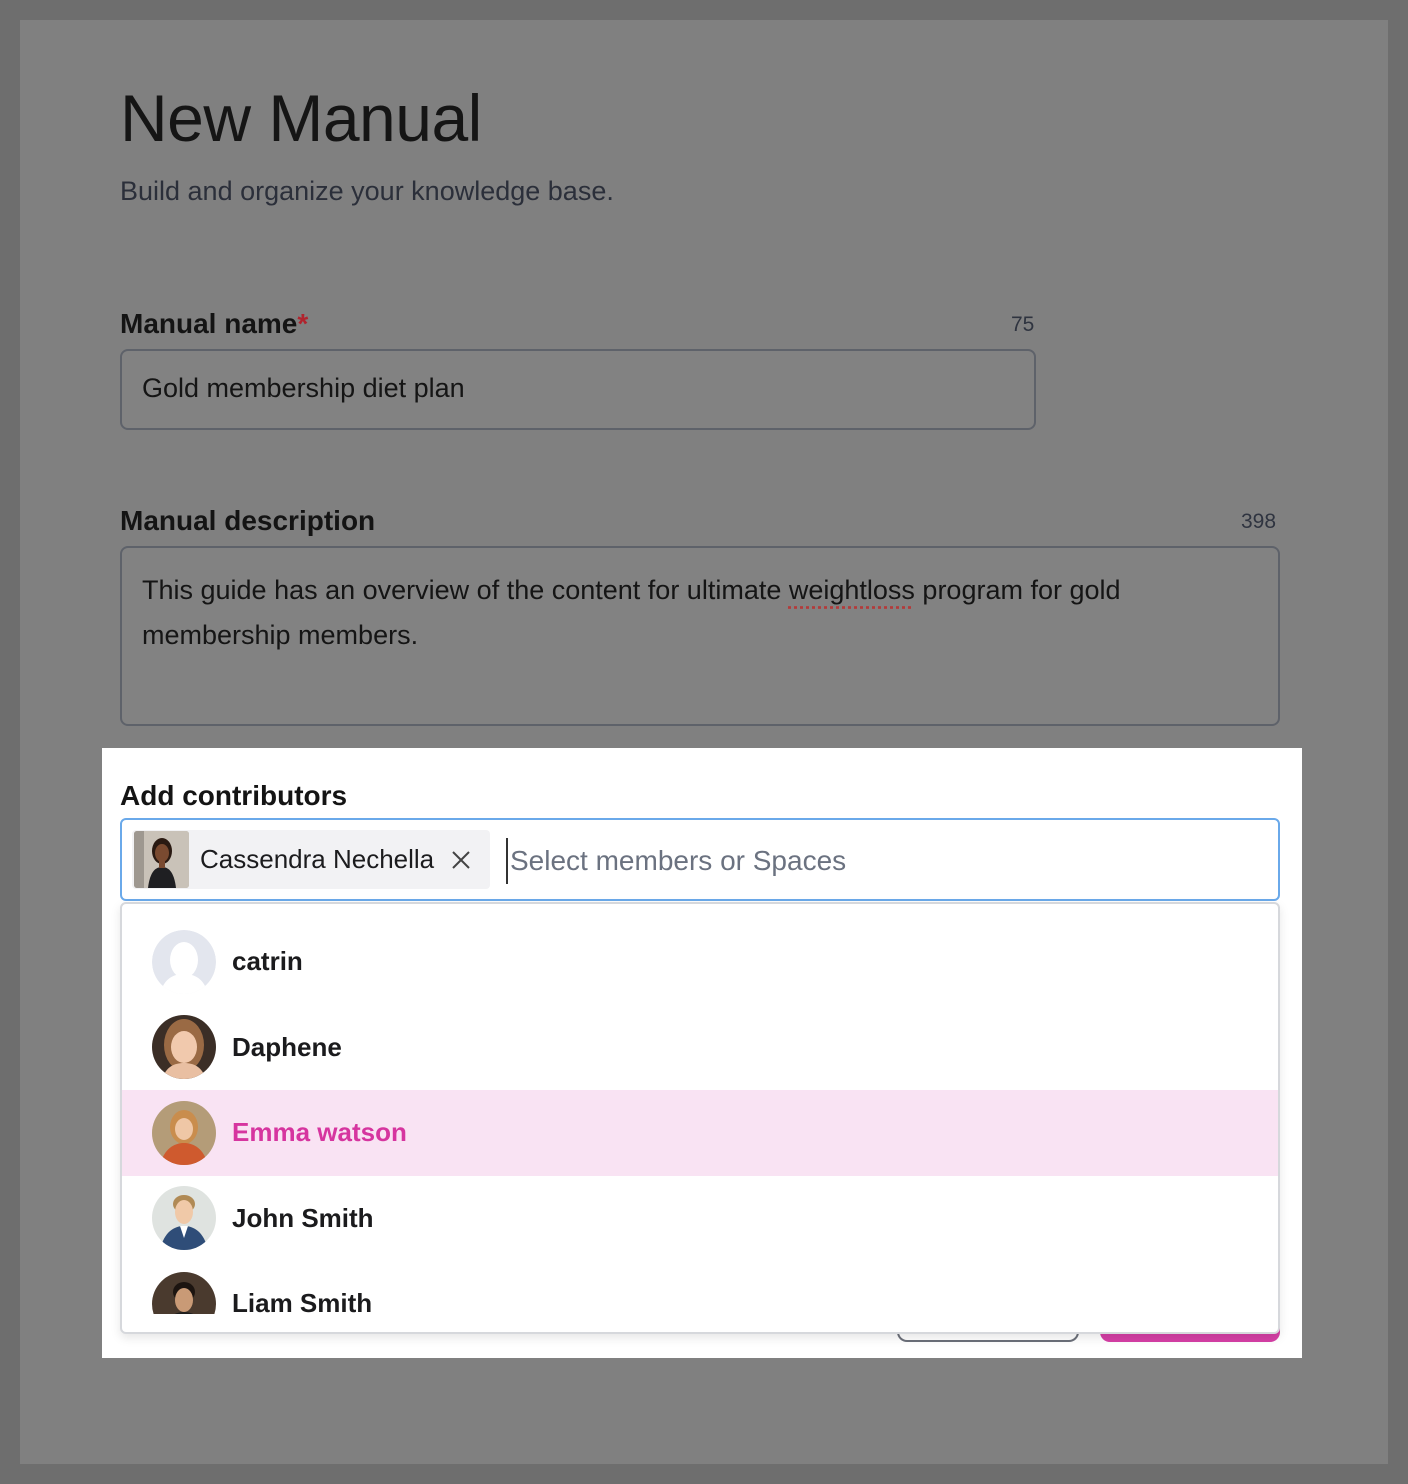 The height and width of the screenshot is (1484, 1408). What do you see at coordinates (234, 795) in the screenshot?
I see `contributors-label: Add contributors` at bounding box center [234, 795].